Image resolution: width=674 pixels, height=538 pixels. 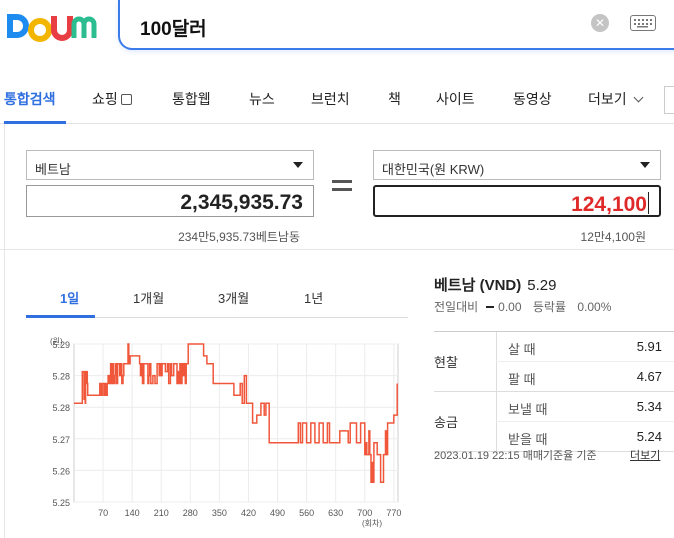 What do you see at coordinates (335, 513) in the screenshot?
I see `x-tick-label: 630` at bounding box center [335, 513].